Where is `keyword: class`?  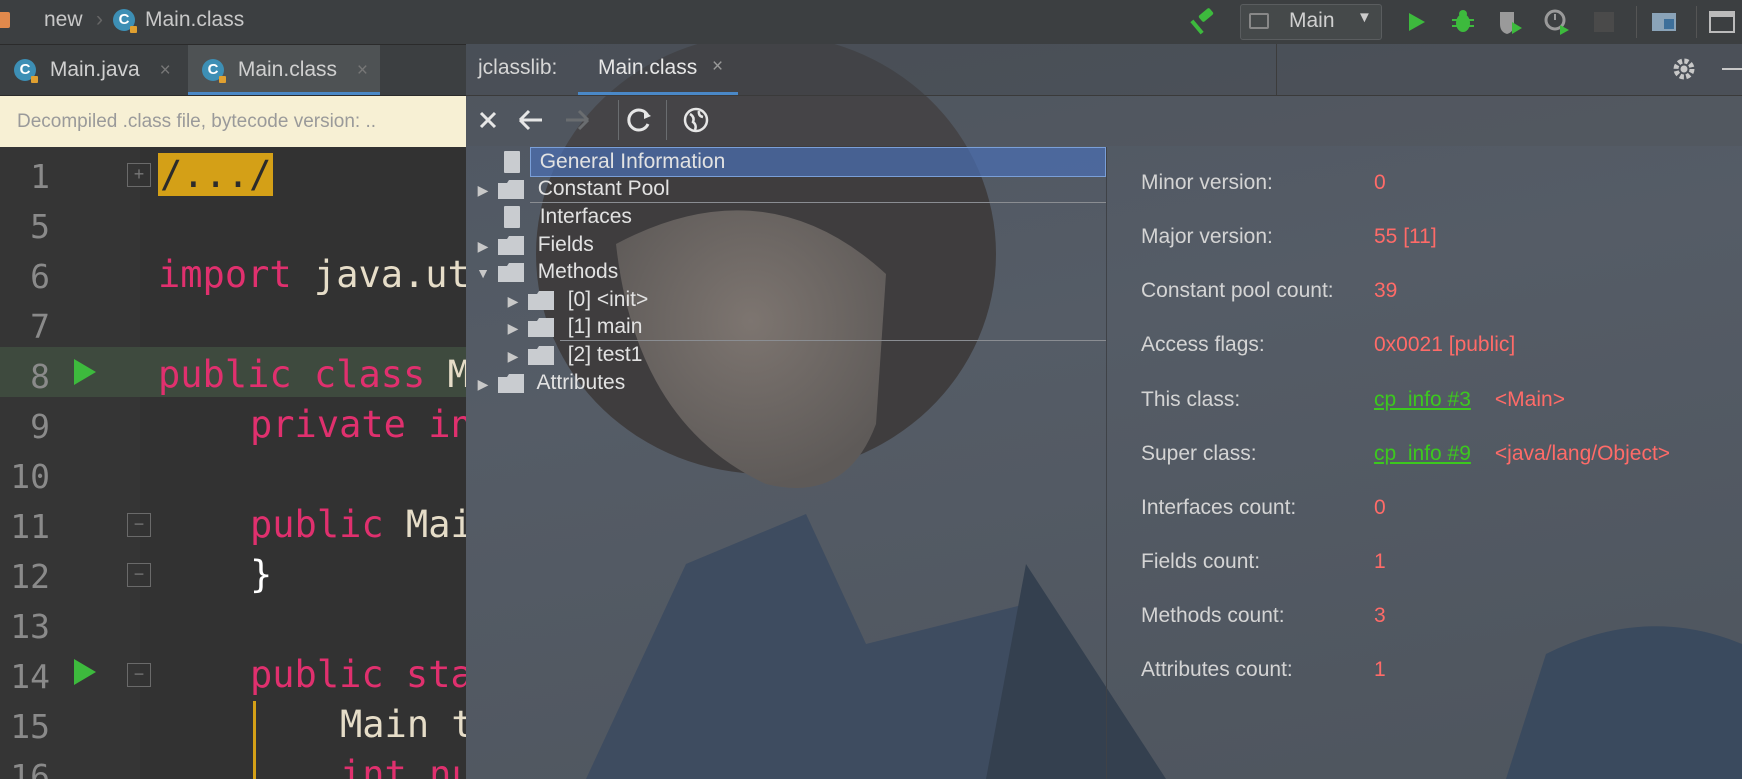 keyword: class is located at coordinates (369, 374).